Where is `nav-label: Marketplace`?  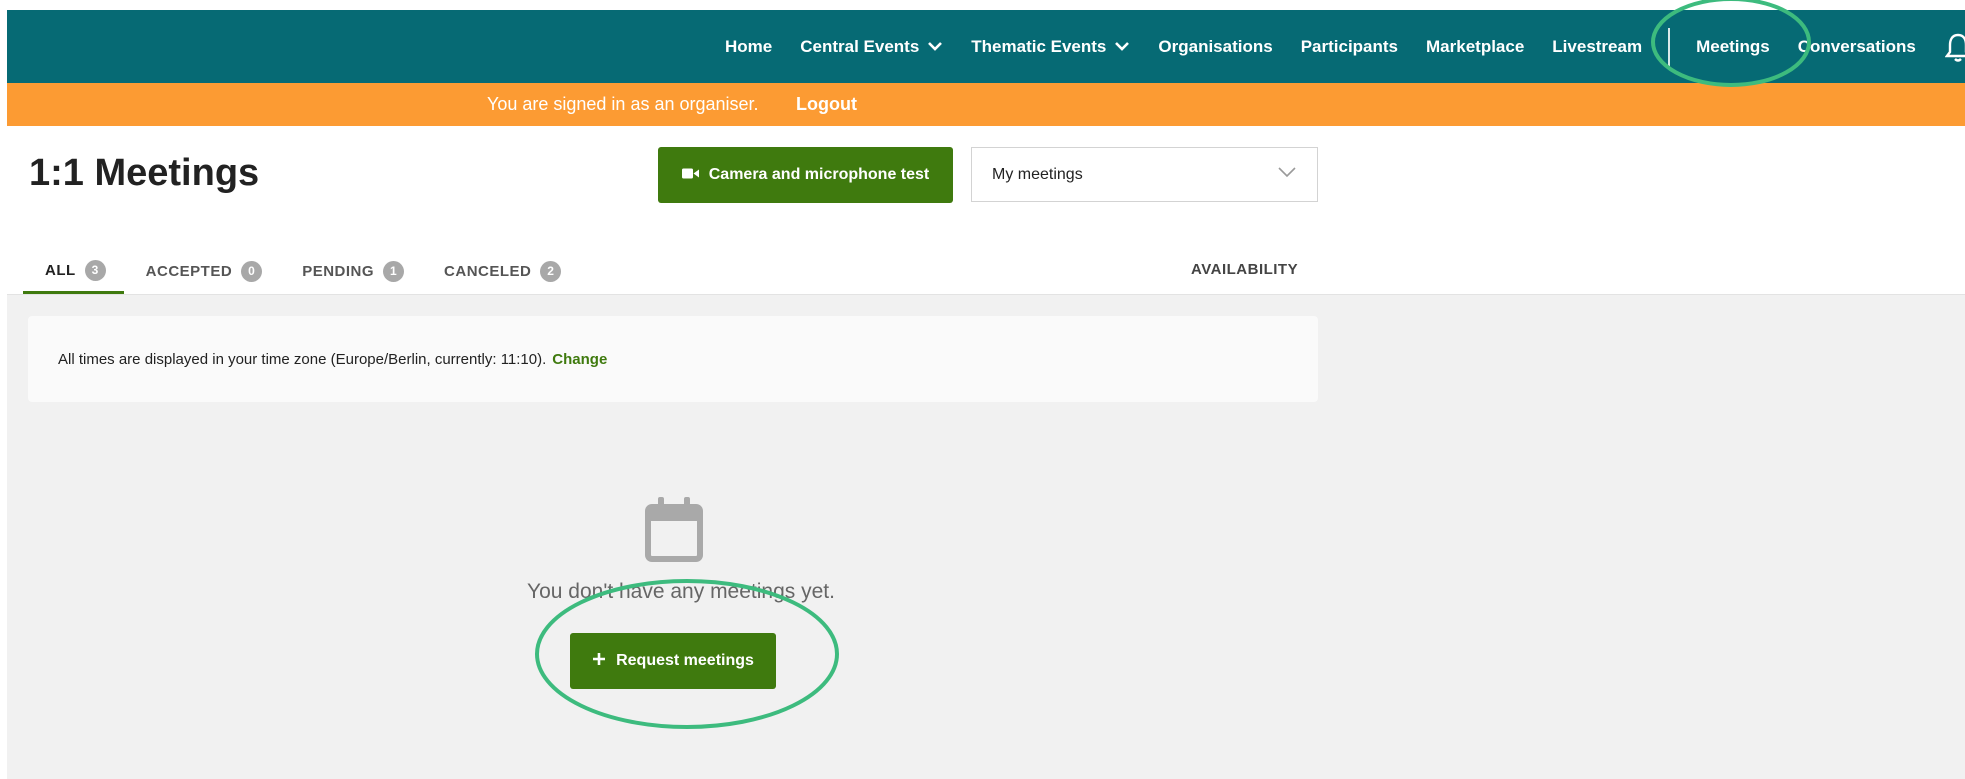
nav-label: Marketplace is located at coordinates (1475, 46).